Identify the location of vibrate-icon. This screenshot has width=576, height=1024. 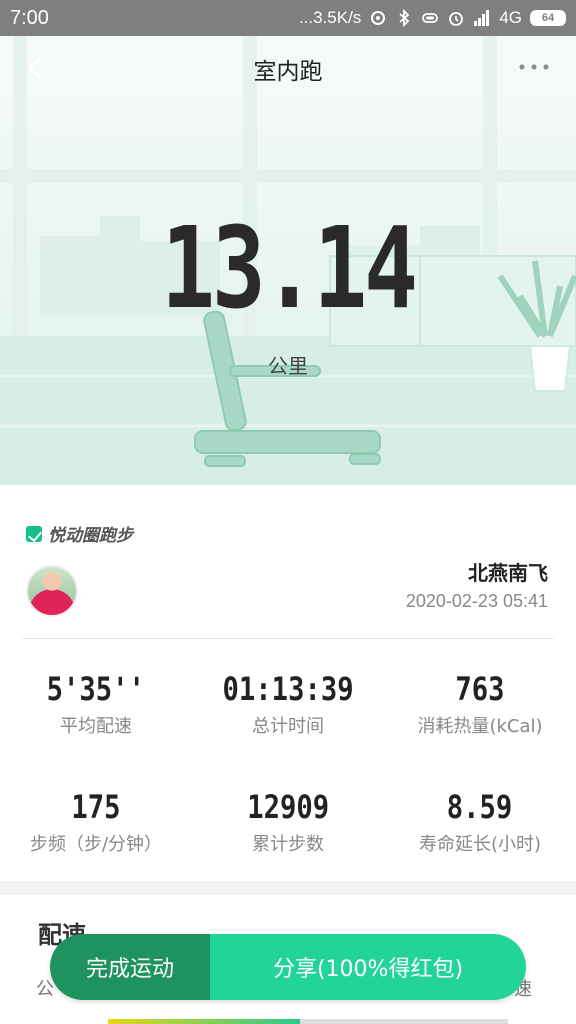
(430, 18).